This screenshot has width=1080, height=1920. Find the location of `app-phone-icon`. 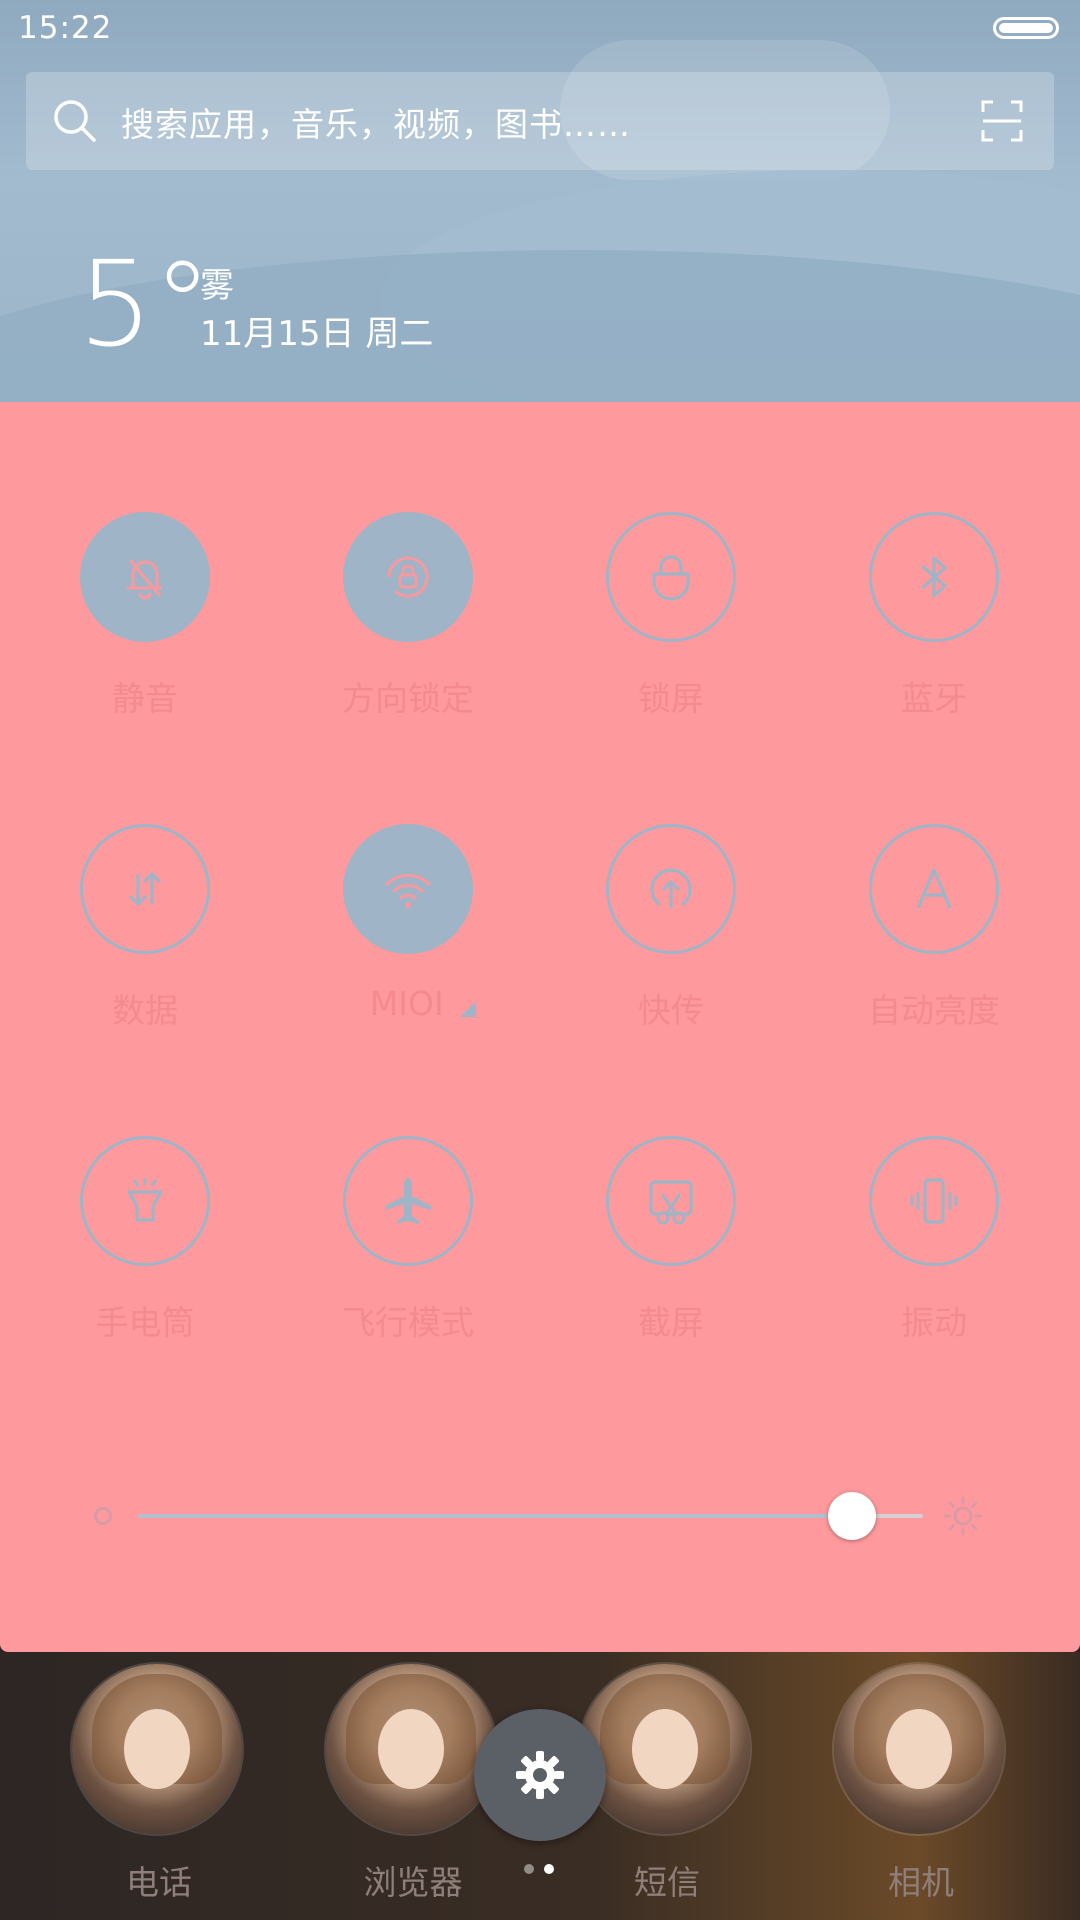

app-phone-icon is located at coordinates (157, 1749).